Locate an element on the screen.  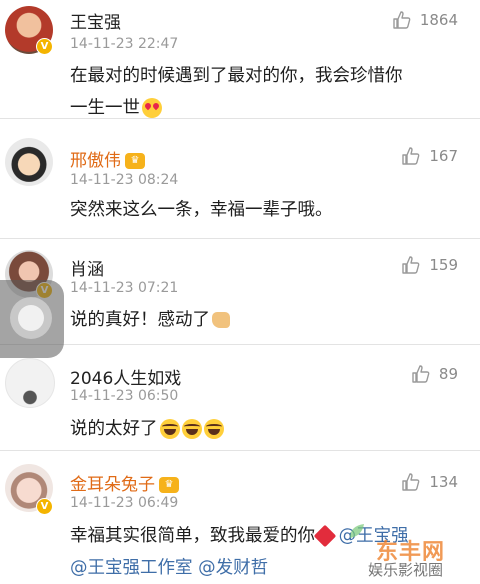
assistive-touch-icon is located at coordinates (31, 318).